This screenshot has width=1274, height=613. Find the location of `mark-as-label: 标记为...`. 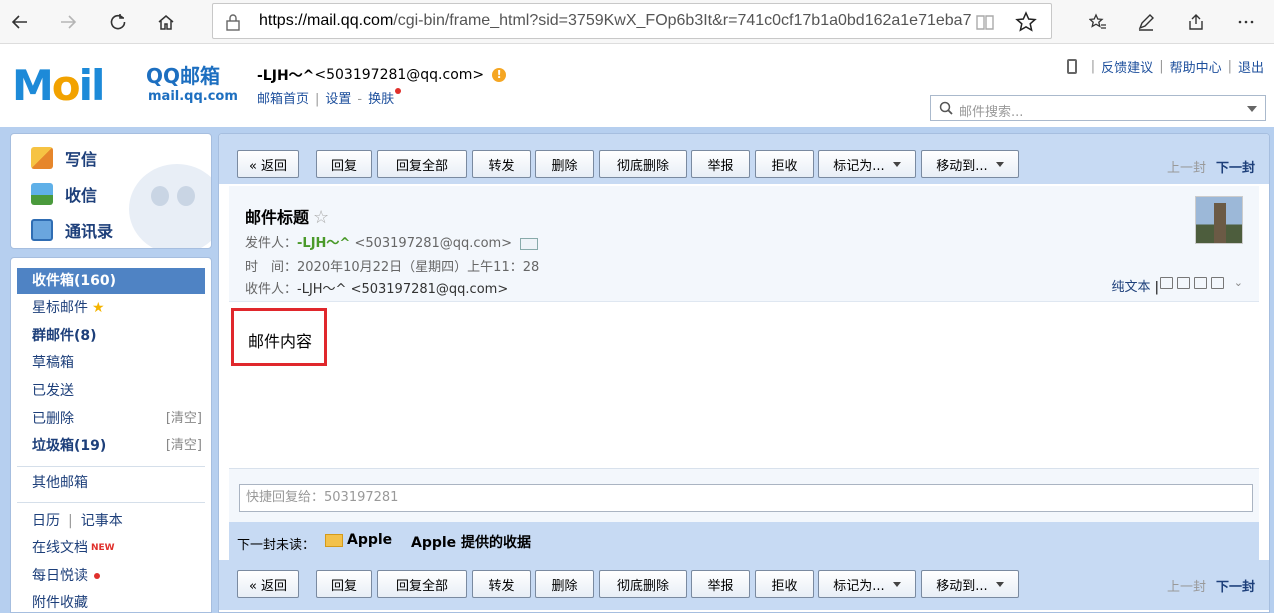

mark-as-label: 标记为... is located at coordinates (859, 586).